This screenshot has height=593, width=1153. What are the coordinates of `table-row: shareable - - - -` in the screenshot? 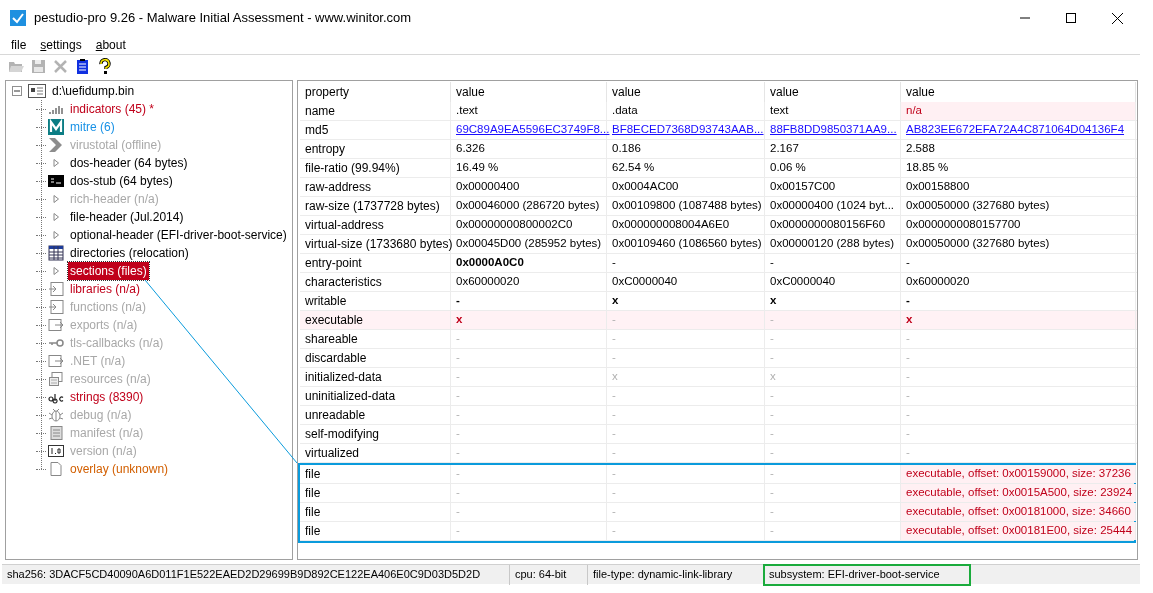 It's located at (718, 339).